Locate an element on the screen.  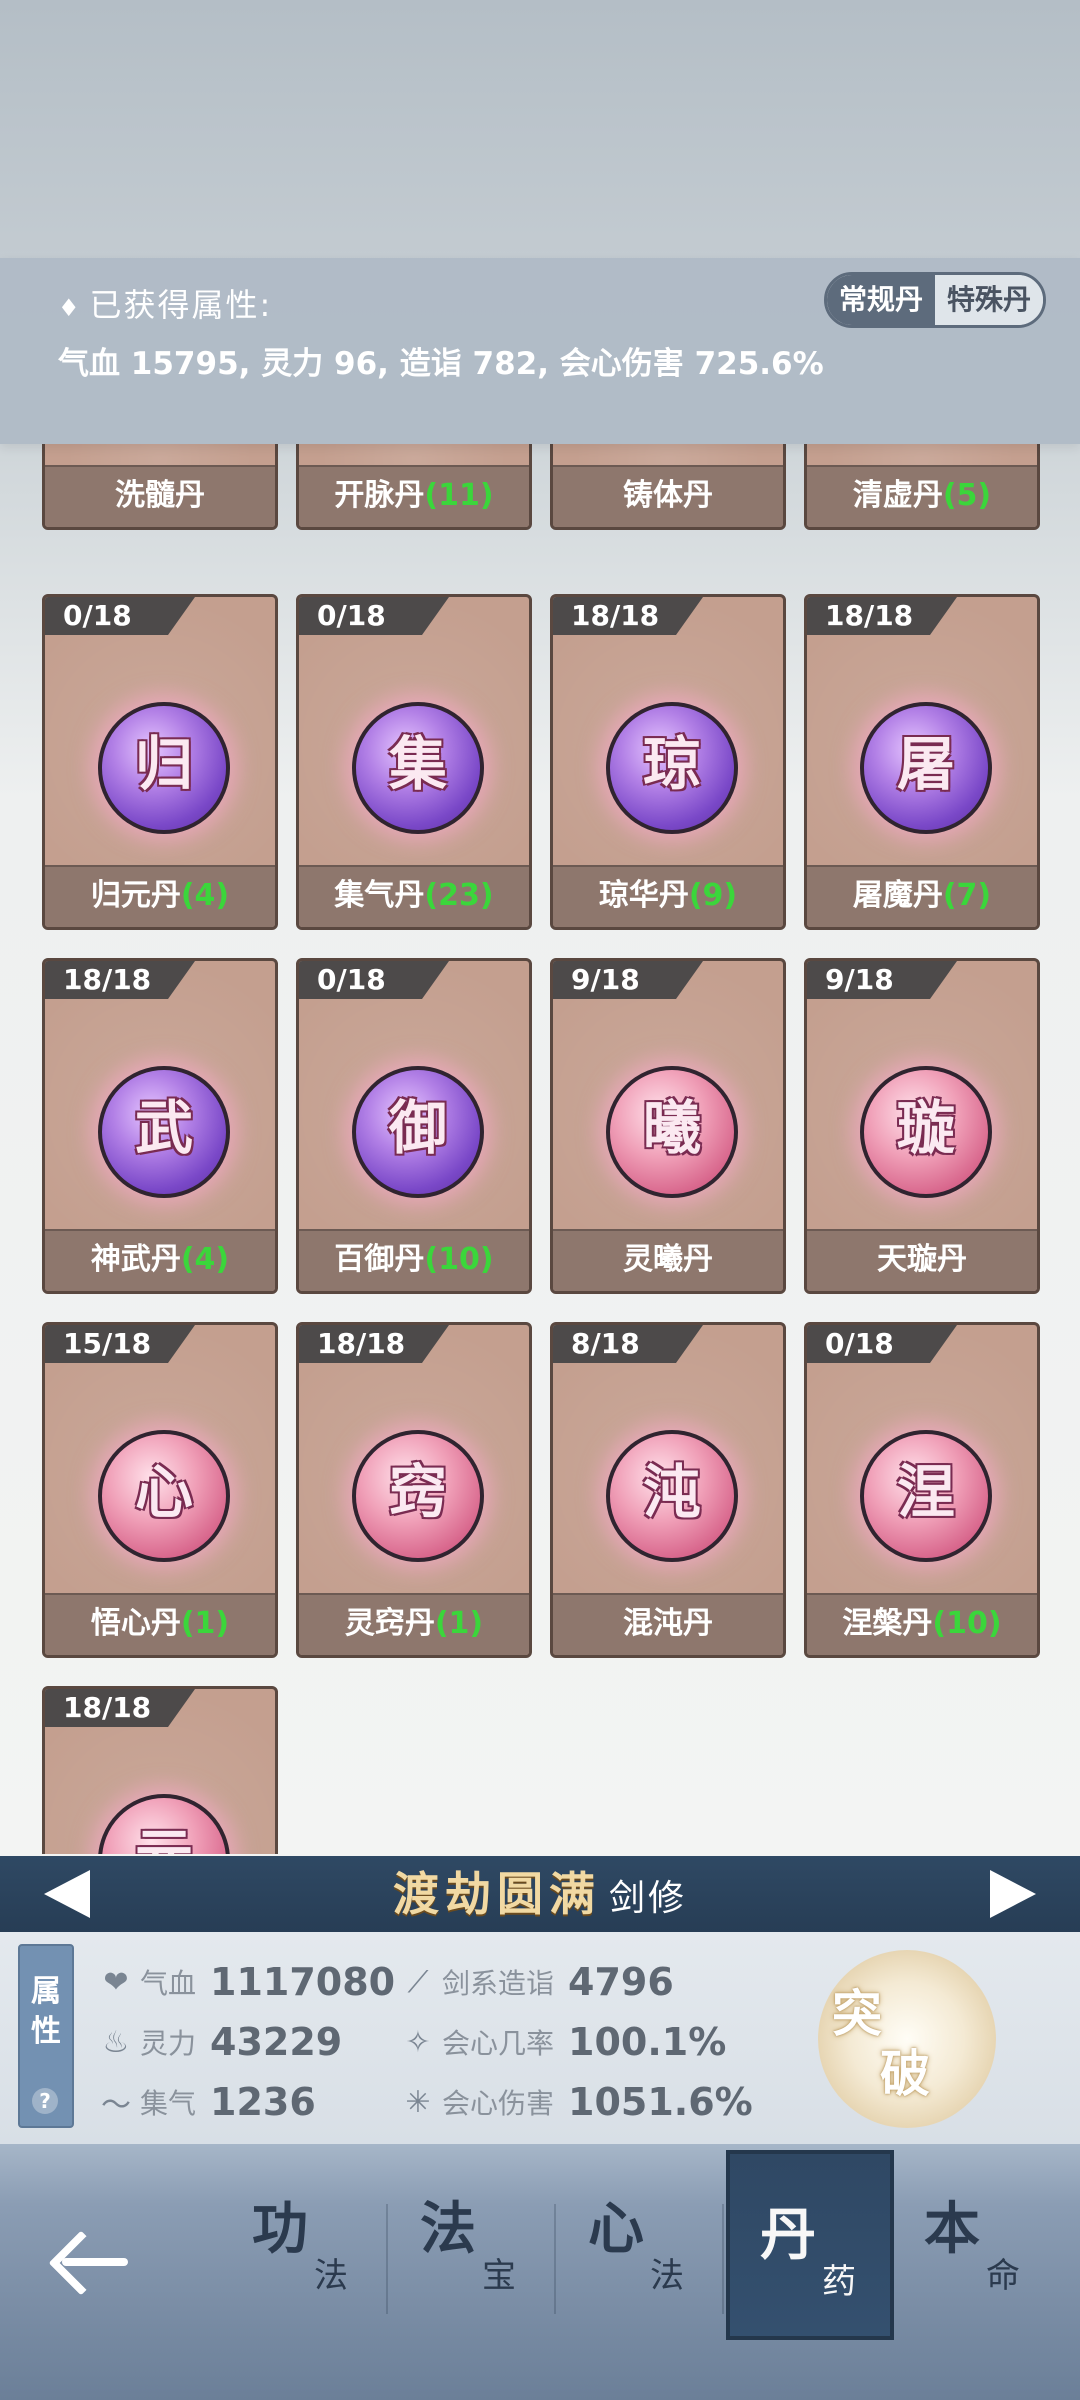
special-pill-tab: 特殊丹 is located at coordinates (988, 300).